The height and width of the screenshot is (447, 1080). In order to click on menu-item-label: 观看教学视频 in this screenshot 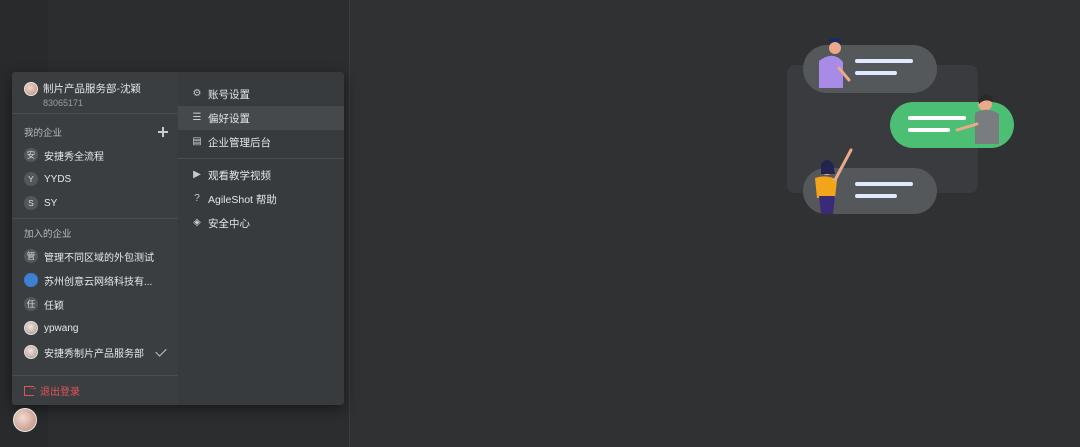, I will do `click(239, 175)`.